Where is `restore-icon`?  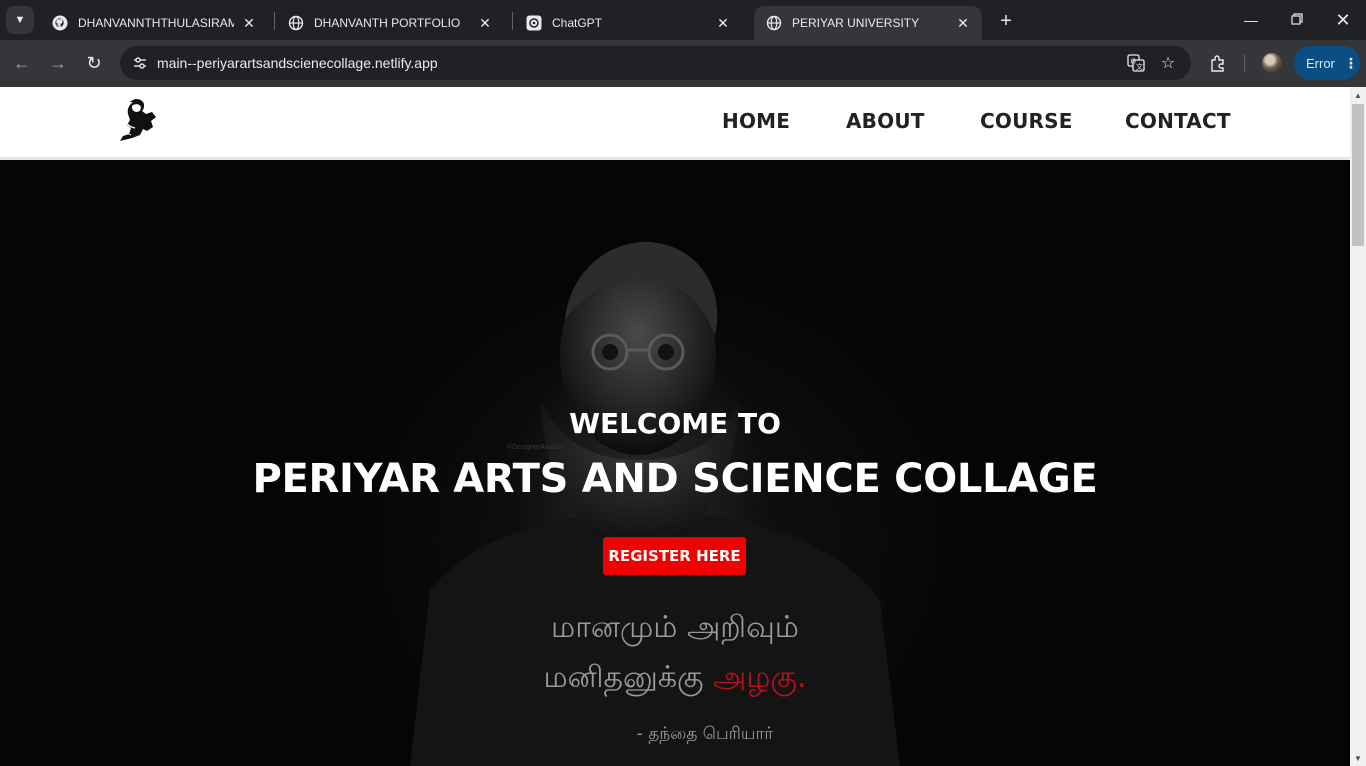
restore-icon is located at coordinates (1297, 20).